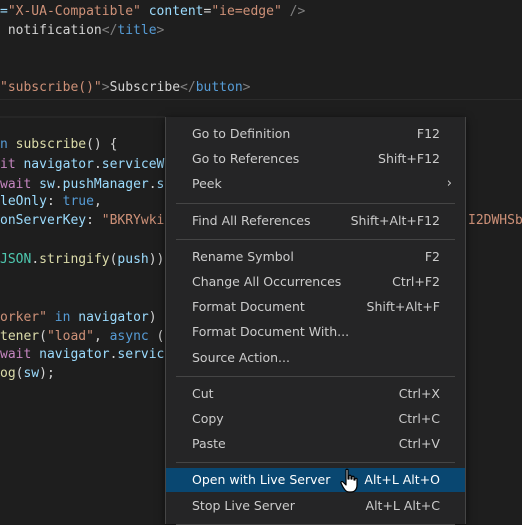  Describe the element at coordinates (315, 419) in the screenshot. I see `menu-item-copy: Copy Ctrl+C` at that location.